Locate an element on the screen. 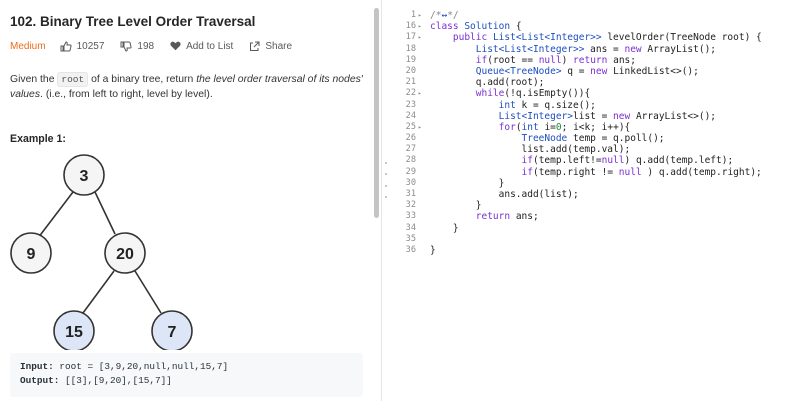  line-number: 32 is located at coordinates (410, 205).